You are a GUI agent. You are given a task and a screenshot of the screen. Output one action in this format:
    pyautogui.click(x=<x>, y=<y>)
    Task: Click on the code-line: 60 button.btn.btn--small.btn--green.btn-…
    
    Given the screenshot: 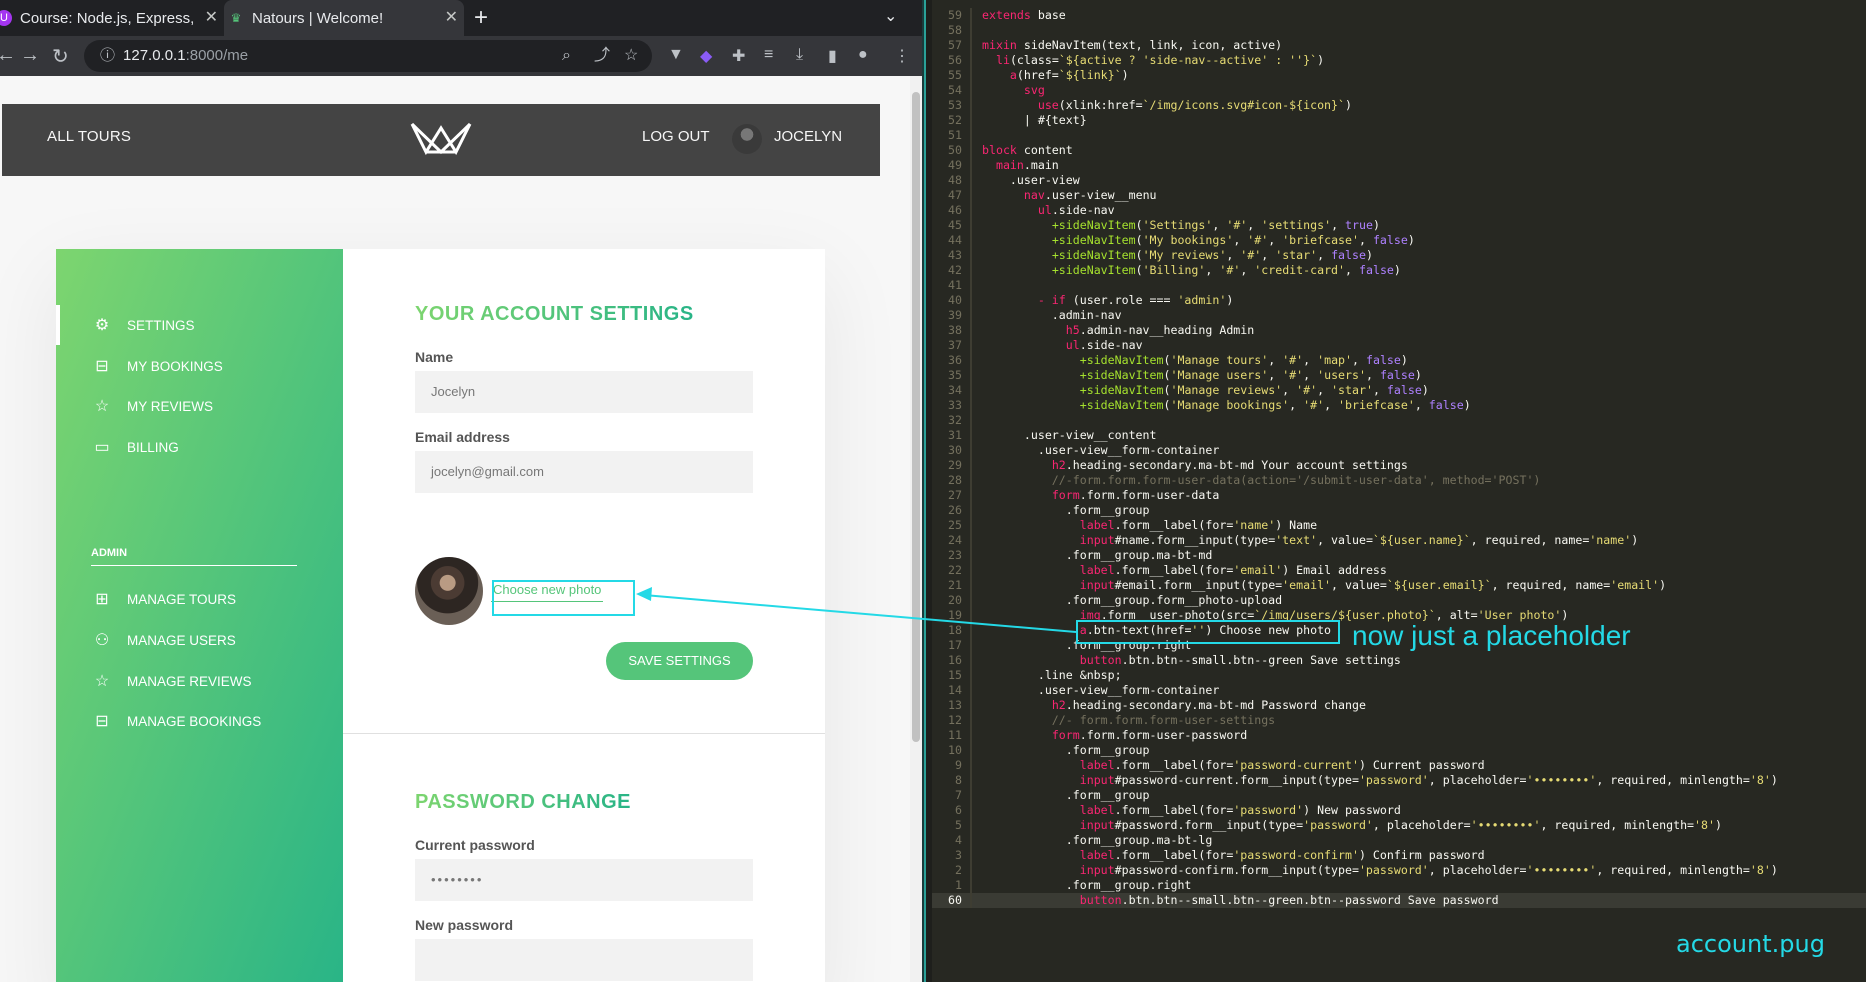 What is the action you would take?
    pyautogui.click(x=1399, y=900)
    